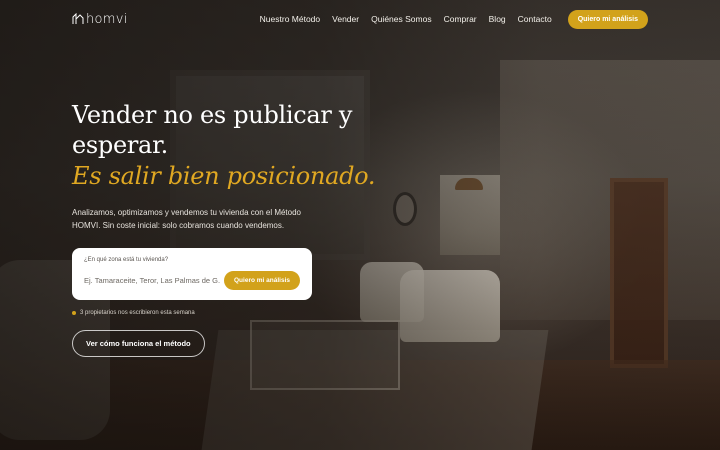 This screenshot has width=720, height=450. I want to click on hero-headline: Vender no es publicar y esperar., so click(232, 130).